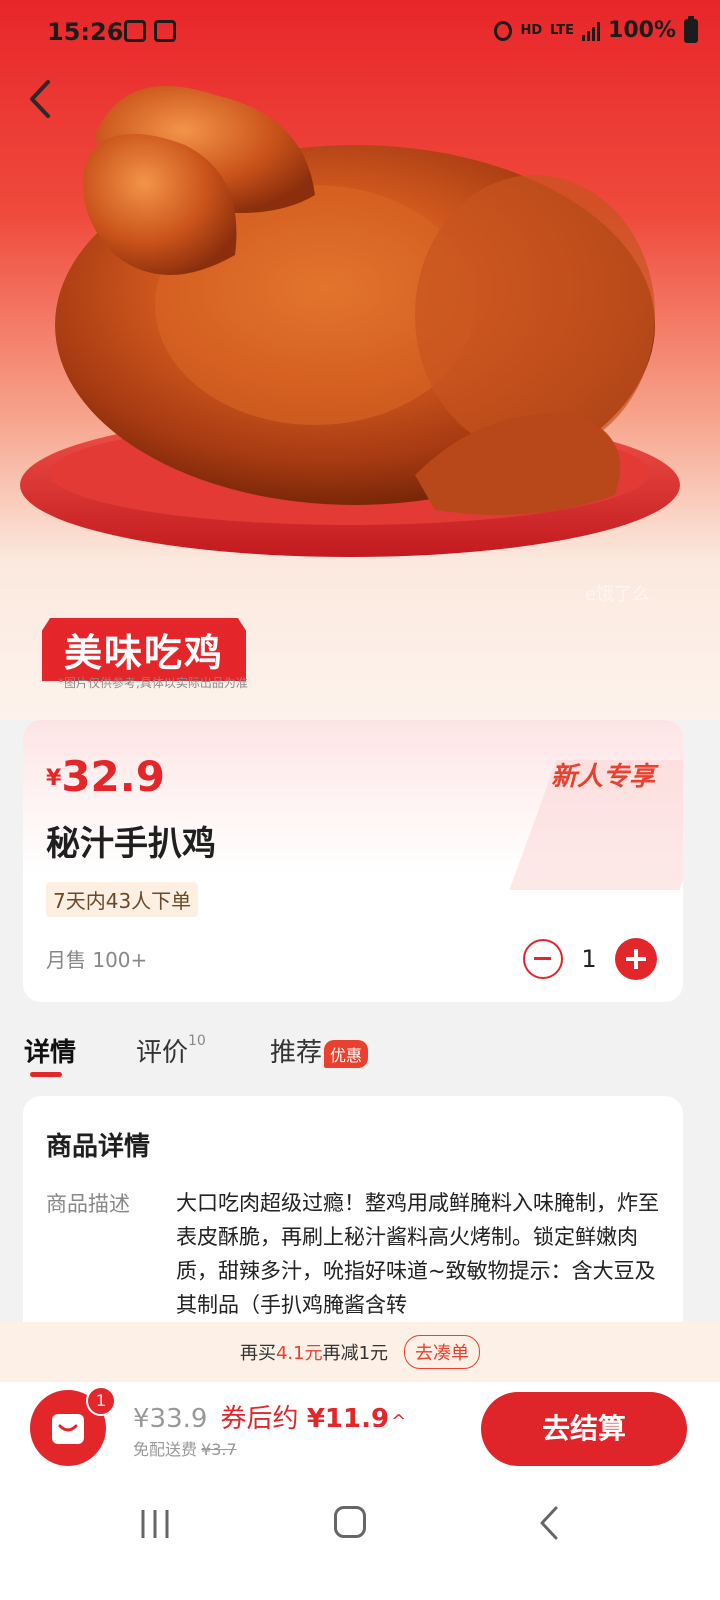  What do you see at coordinates (98, 1147) in the screenshot?
I see `details-title: 商品详情` at bounding box center [98, 1147].